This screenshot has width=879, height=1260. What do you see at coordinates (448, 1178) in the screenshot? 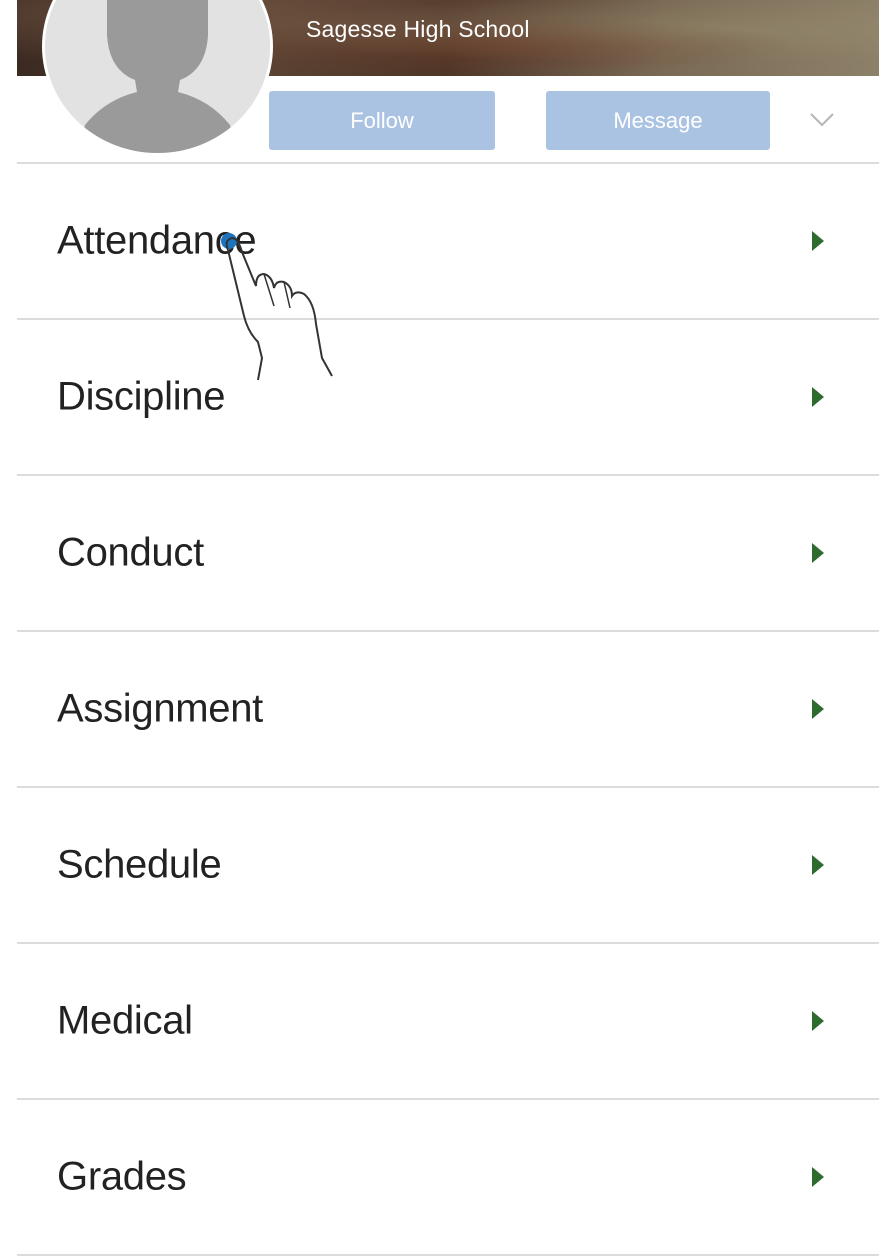
I see `menu-item-grades: Grades` at bounding box center [448, 1178].